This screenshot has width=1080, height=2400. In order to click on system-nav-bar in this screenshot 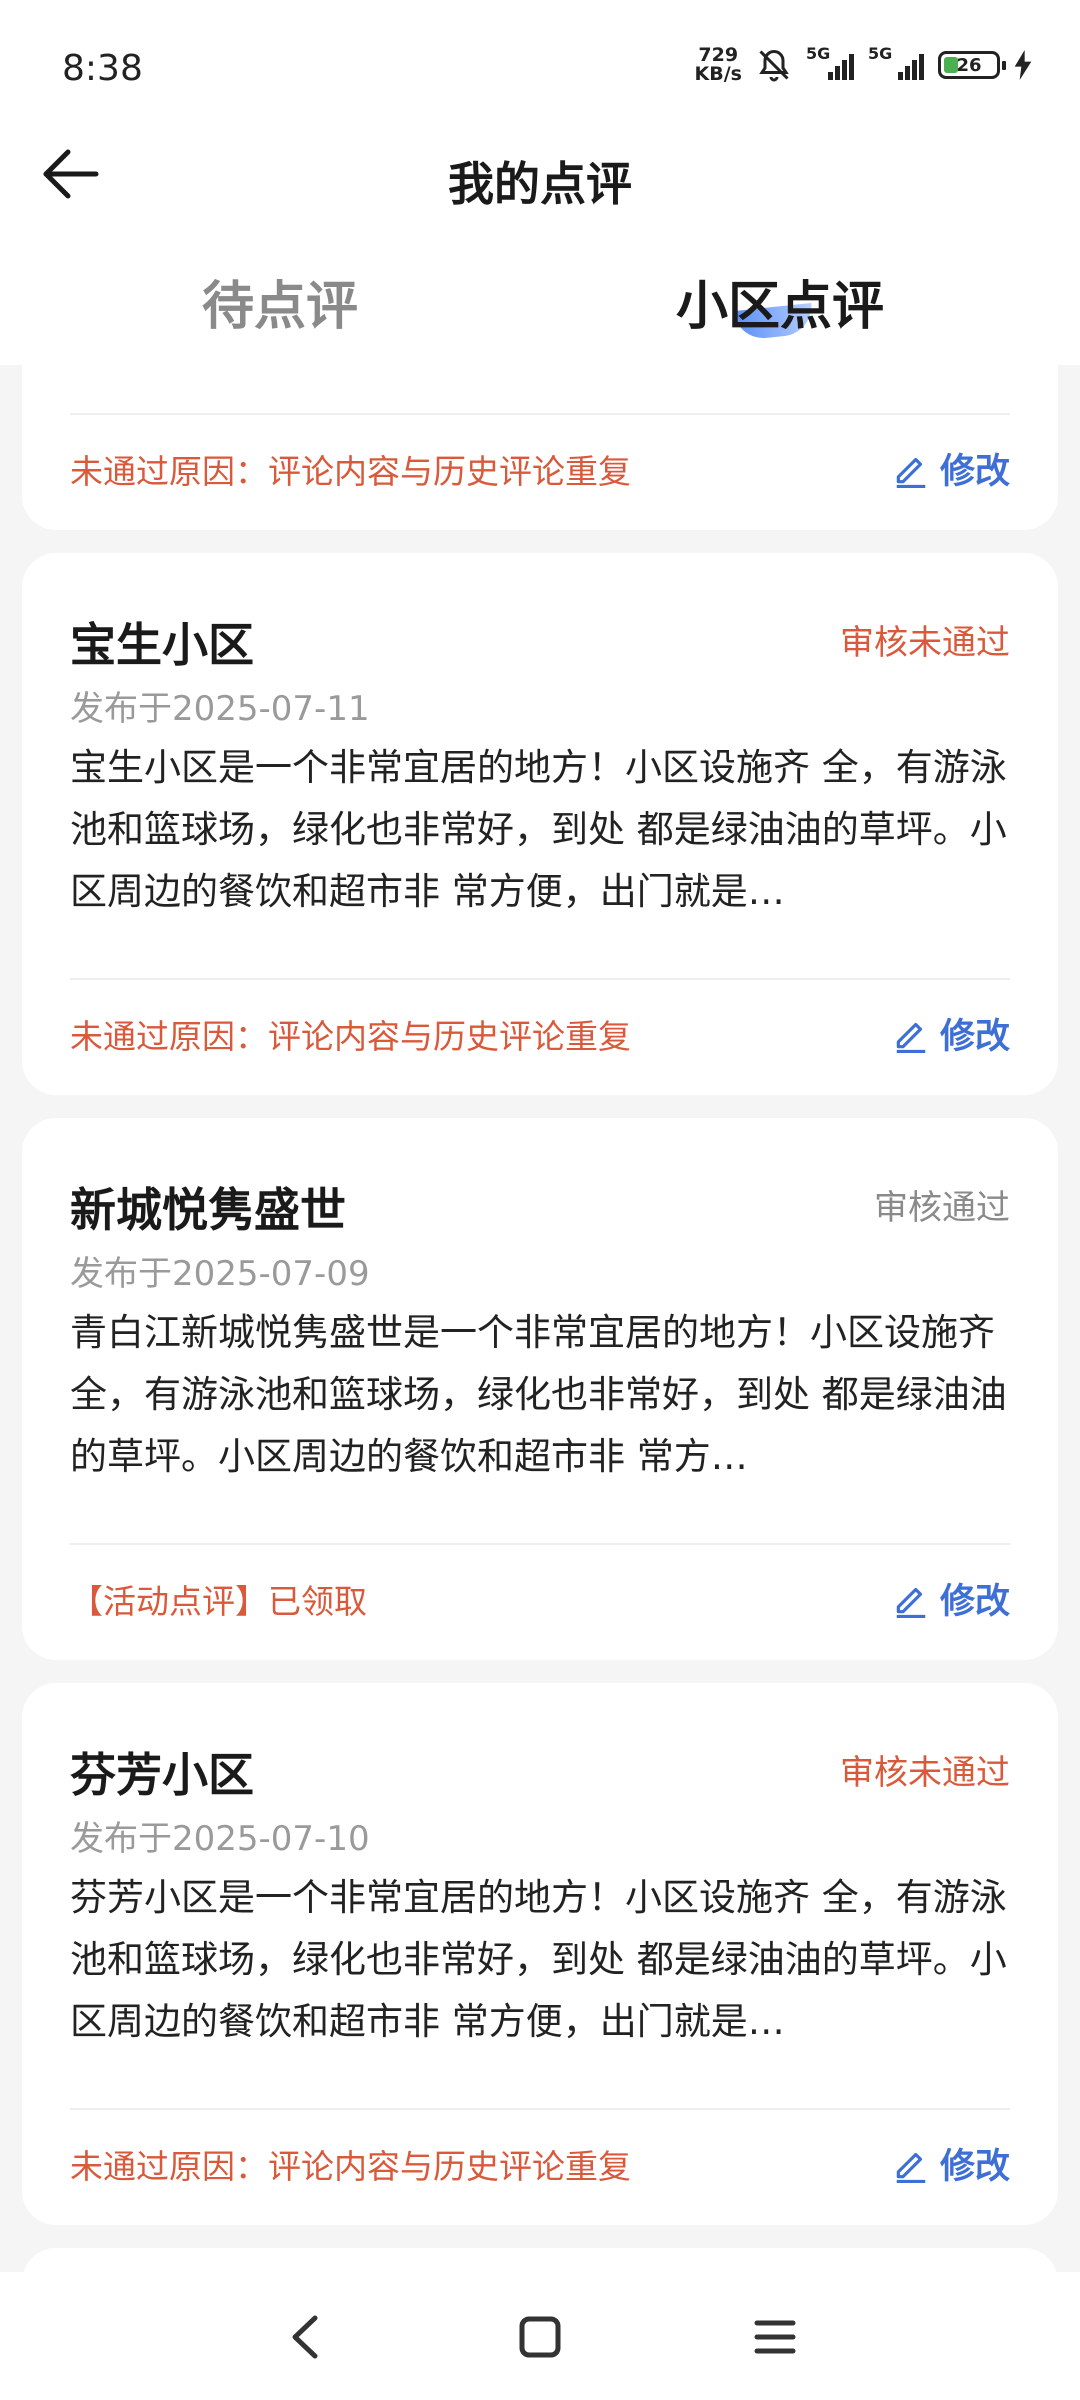, I will do `click(540, 2336)`.